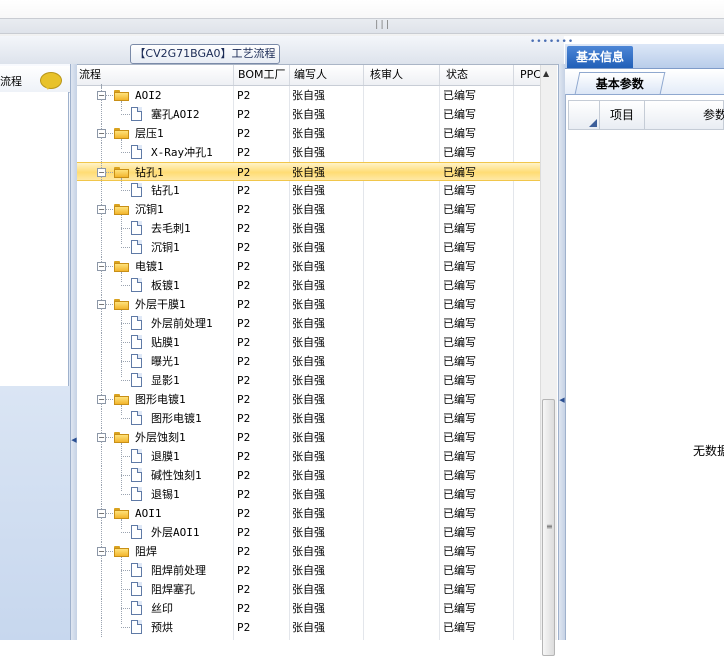 The image size is (724, 656). Describe the element at coordinates (584, 115) in the screenshot. I see `grid-corner-icon` at that location.